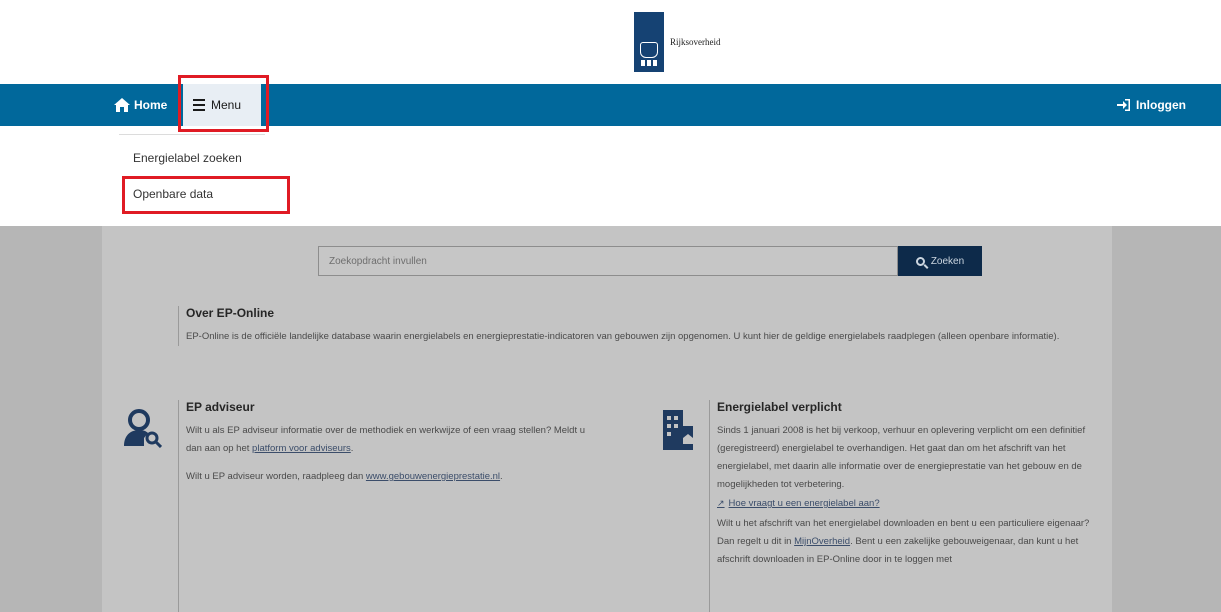  What do you see at coordinates (1123, 105) in the screenshot?
I see `sign-in-icon` at bounding box center [1123, 105].